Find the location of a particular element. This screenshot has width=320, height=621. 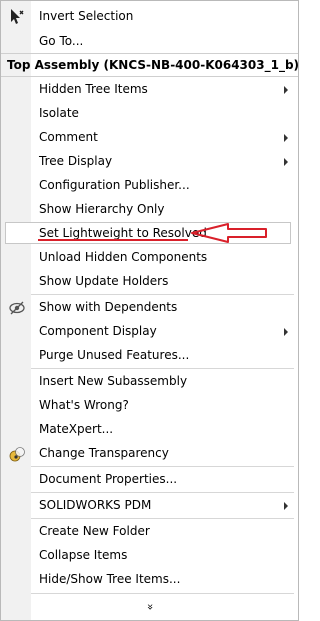

menu-item-label: Invert Selection is located at coordinates (86, 16).